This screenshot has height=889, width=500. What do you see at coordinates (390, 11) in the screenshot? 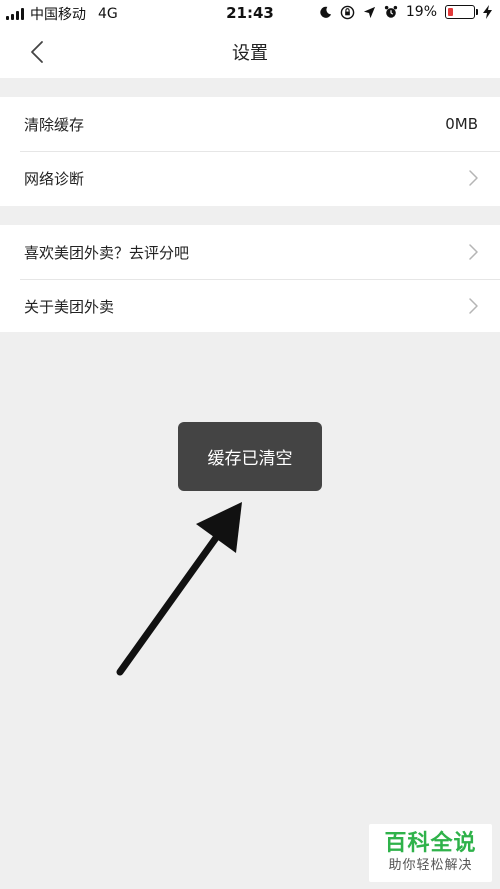
I see `alarm-icon` at bounding box center [390, 11].